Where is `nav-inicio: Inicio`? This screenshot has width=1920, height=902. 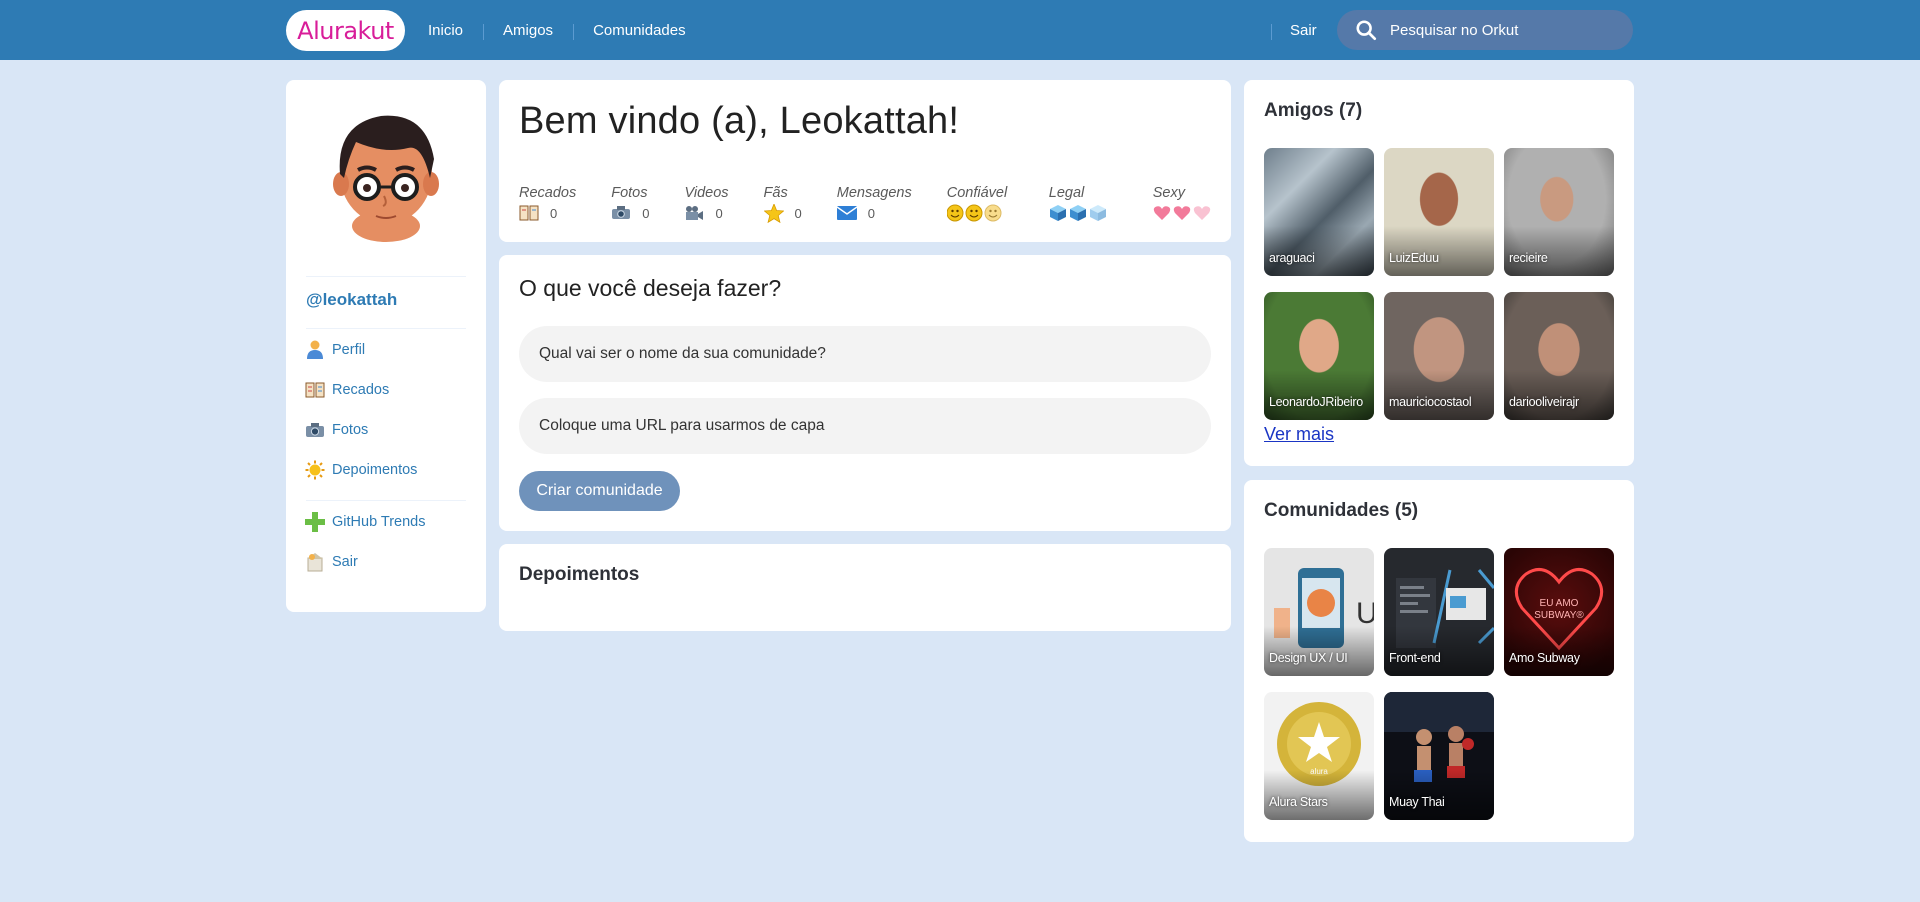 nav-inicio: Inicio is located at coordinates (445, 30).